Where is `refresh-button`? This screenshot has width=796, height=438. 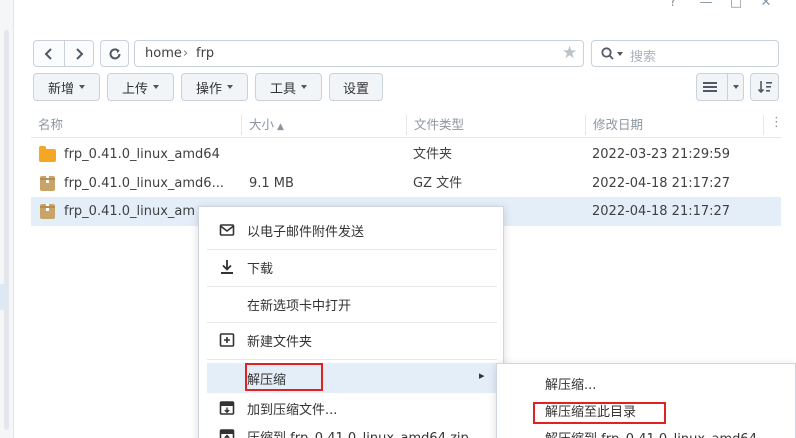 refresh-button is located at coordinates (114, 53).